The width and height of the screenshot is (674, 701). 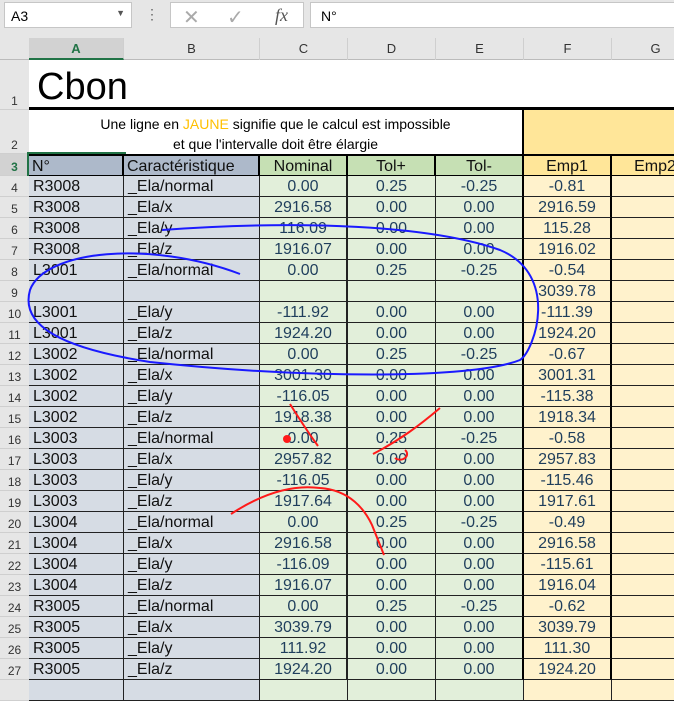 What do you see at coordinates (304, 459) in the screenshot?
I see `table-cell: 2957.82` at bounding box center [304, 459].